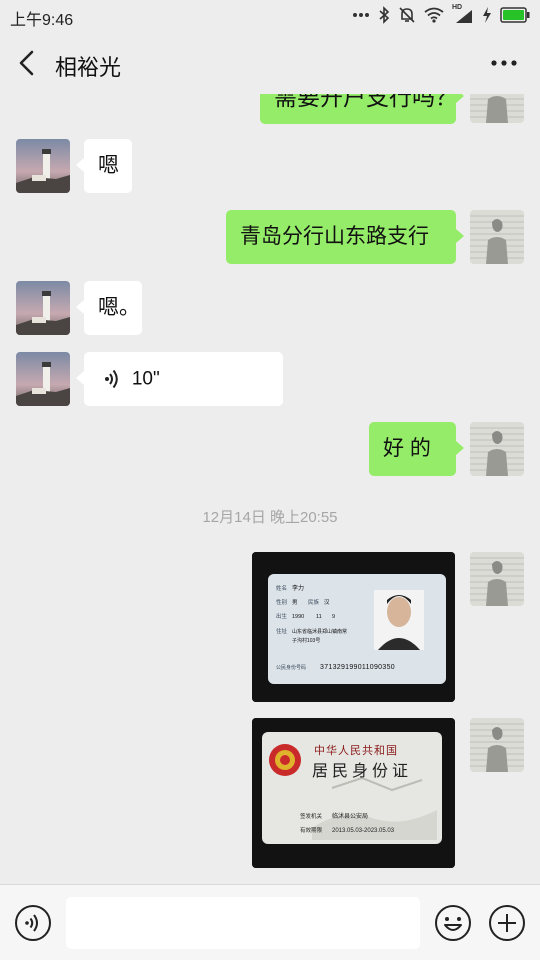 This screenshot has height=960, width=540. Describe the element at coordinates (515, 15) in the screenshot. I see `battery-icon` at that location.